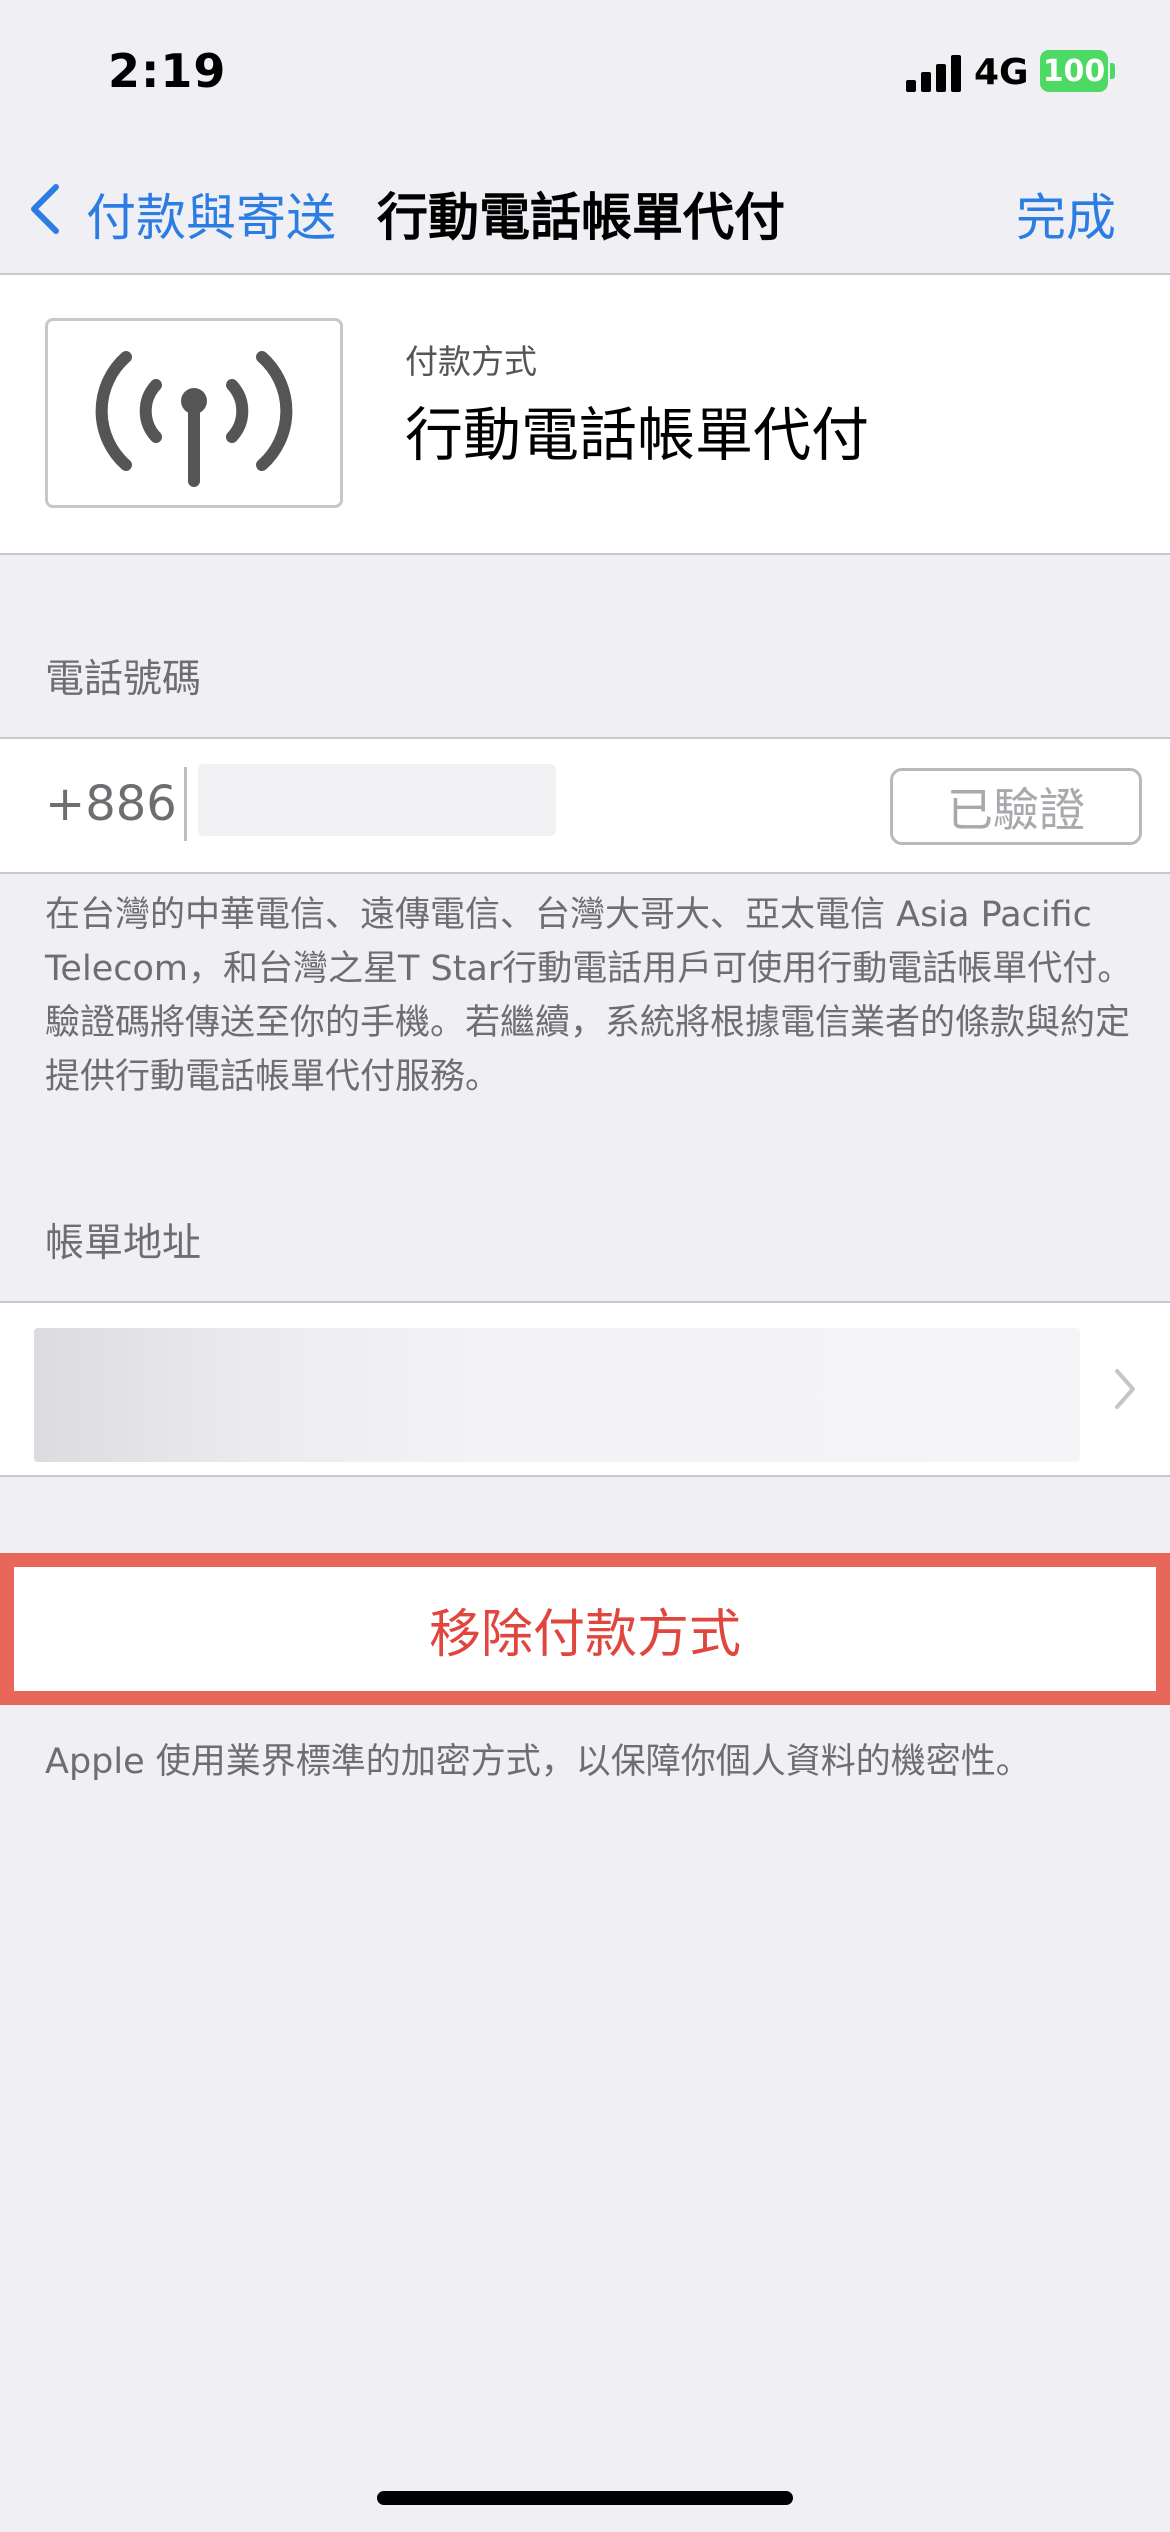 Image resolution: width=1170 pixels, height=2532 pixels. What do you see at coordinates (934, 73) in the screenshot?
I see `cellular-signal-icon` at bounding box center [934, 73].